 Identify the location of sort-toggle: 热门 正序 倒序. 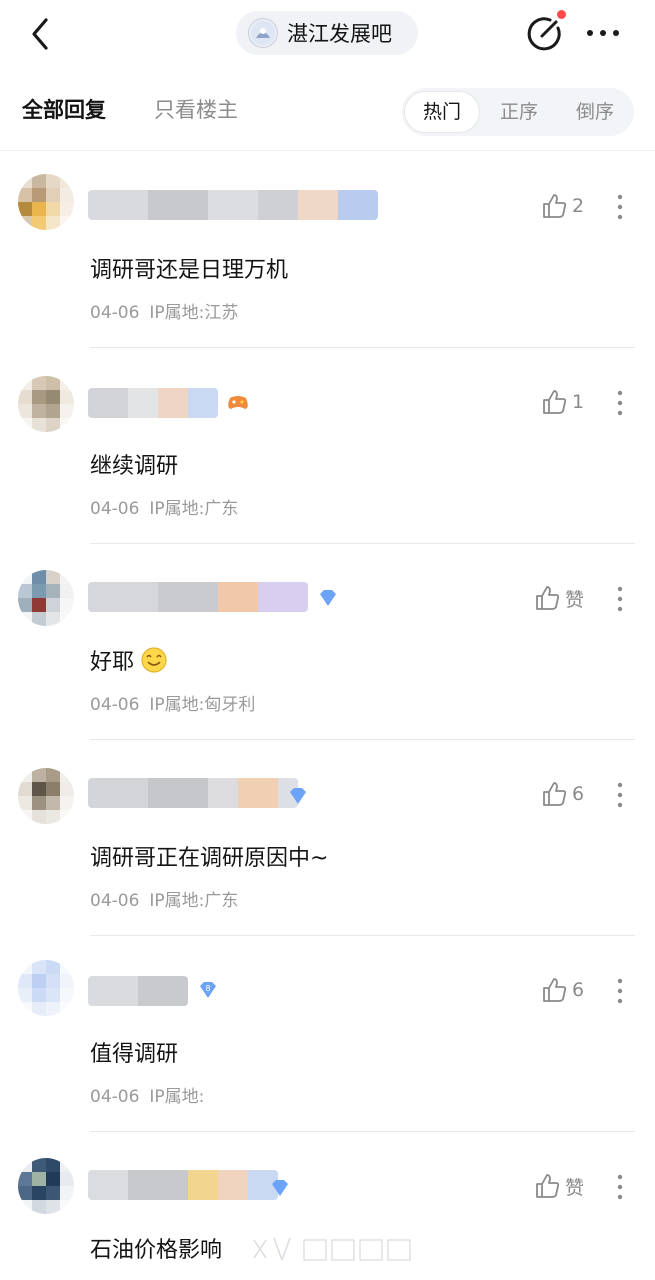
(518, 112).